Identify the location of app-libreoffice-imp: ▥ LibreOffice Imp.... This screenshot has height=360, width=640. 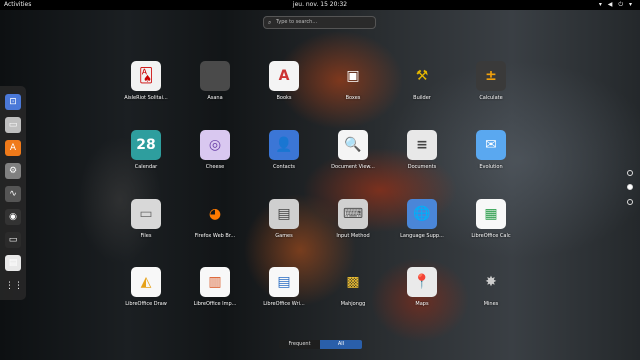
(215, 287).